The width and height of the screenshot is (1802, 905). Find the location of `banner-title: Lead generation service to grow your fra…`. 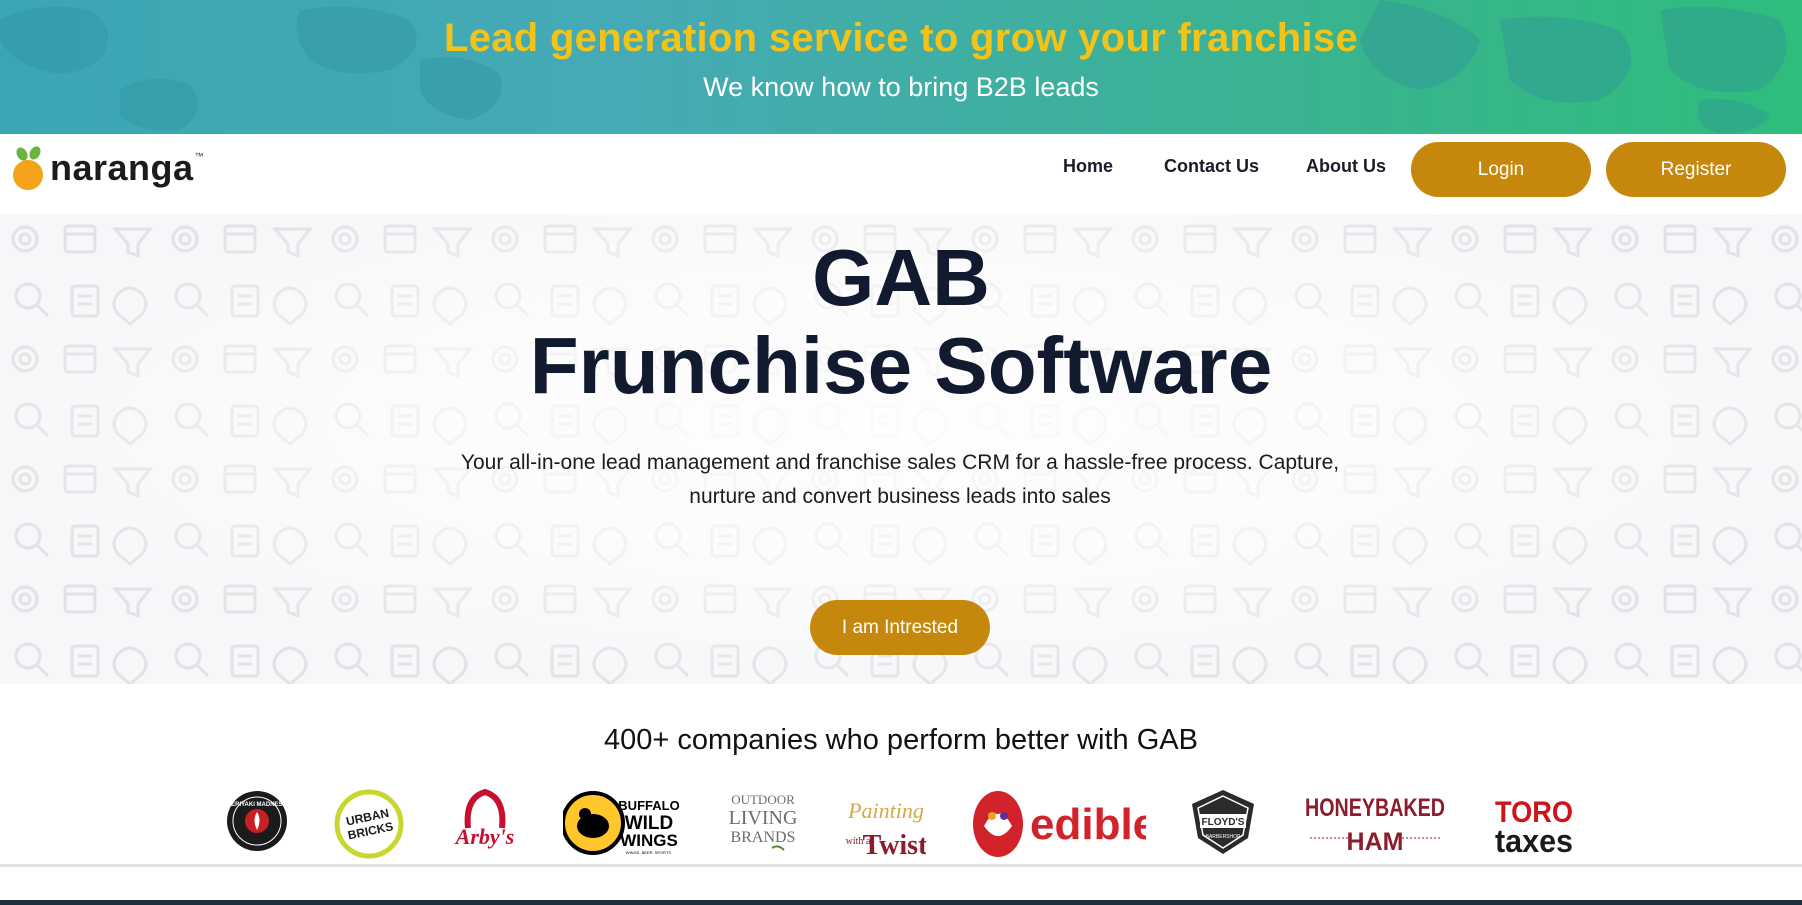

banner-title: Lead generation service to grow your fra… is located at coordinates (901, 38).